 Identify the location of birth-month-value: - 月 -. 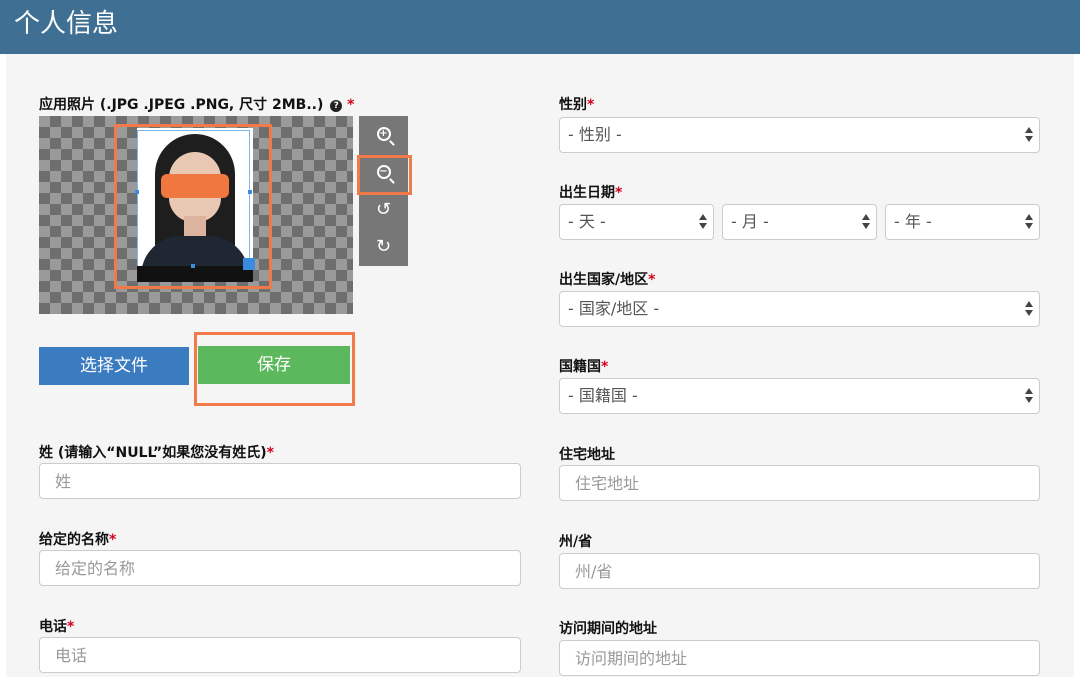
(750, 221).